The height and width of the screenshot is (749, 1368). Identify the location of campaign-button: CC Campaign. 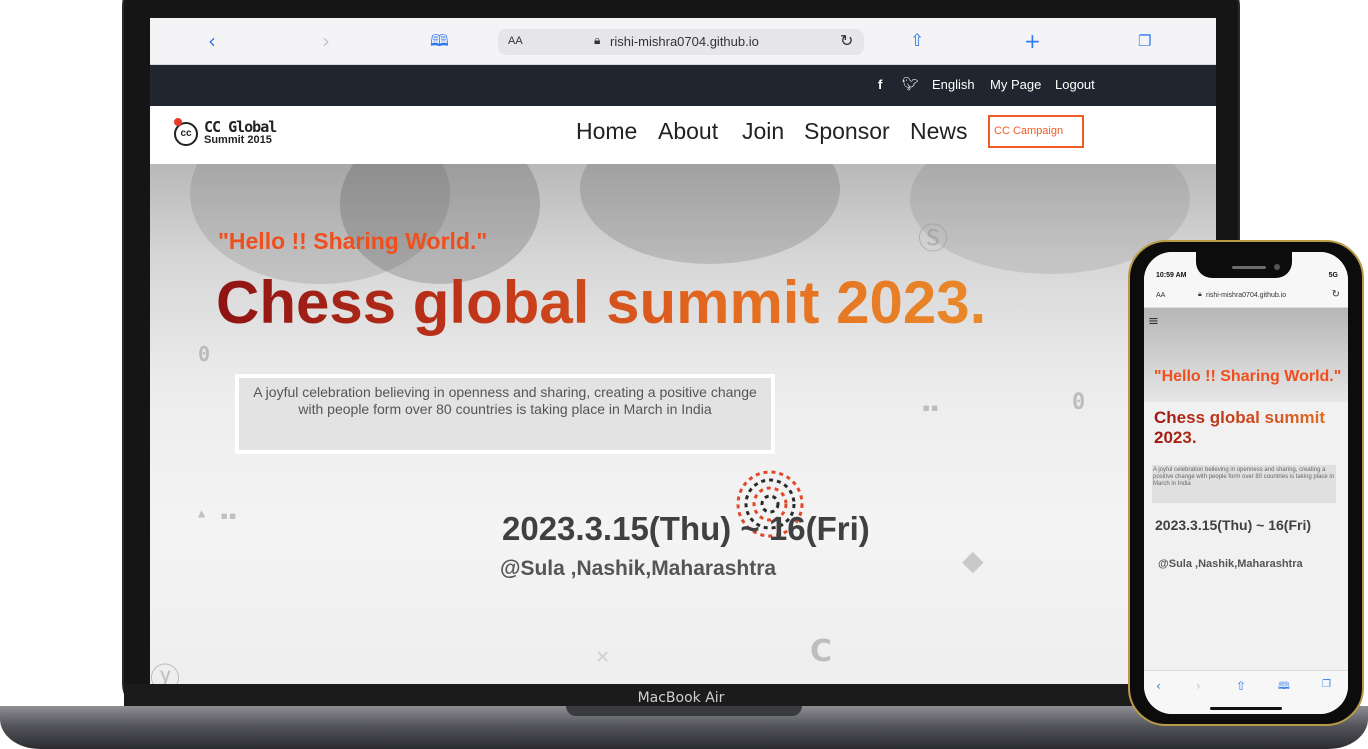
(1036, 131).